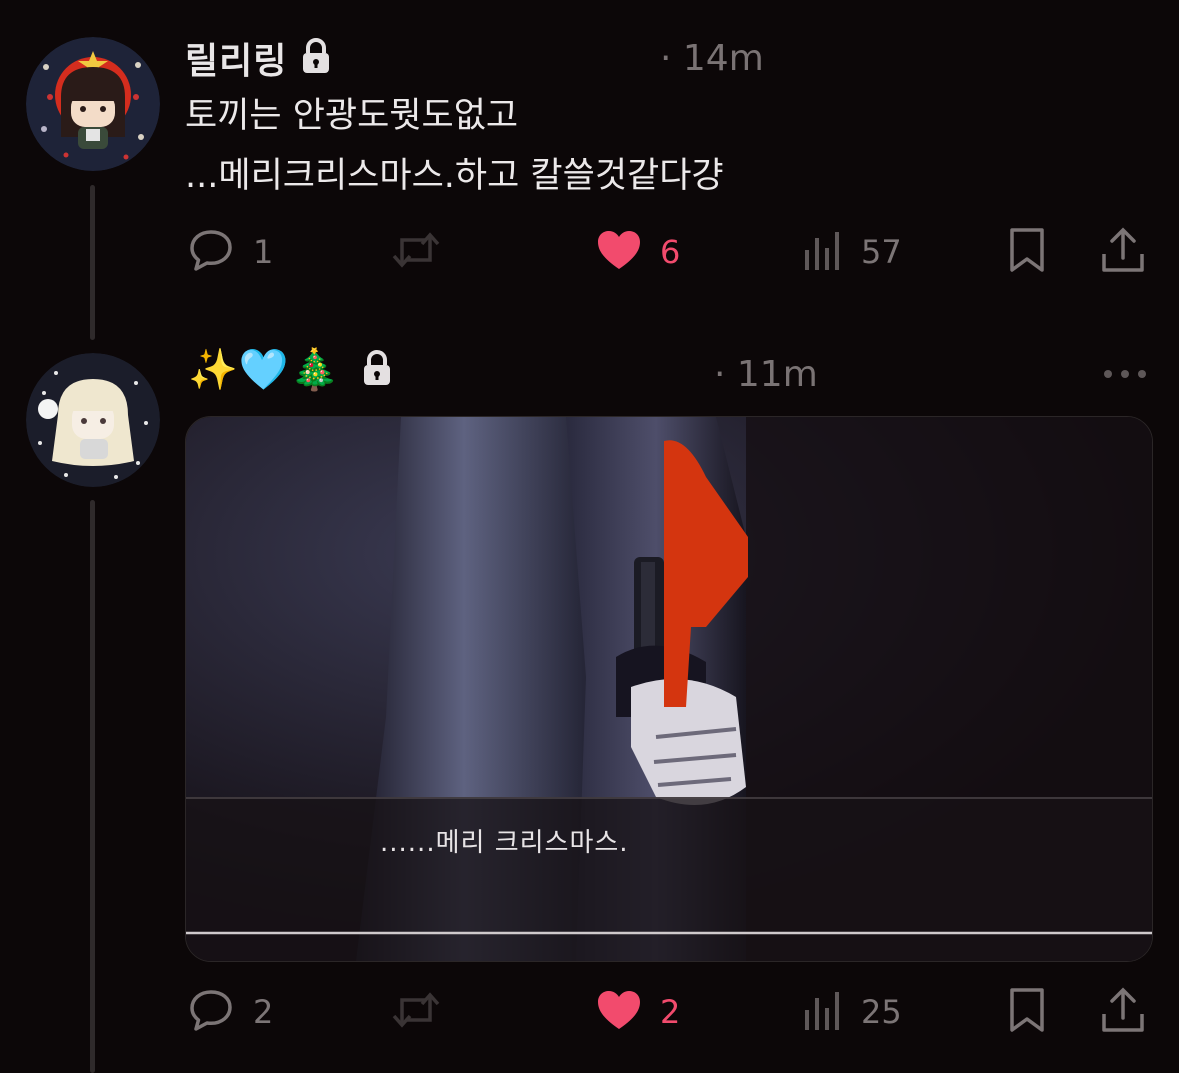  Describe the element at coordinates (352, 116) in the screenshot. I see `post-text-line: 토끼는 안광도뭣도없고` at that location.